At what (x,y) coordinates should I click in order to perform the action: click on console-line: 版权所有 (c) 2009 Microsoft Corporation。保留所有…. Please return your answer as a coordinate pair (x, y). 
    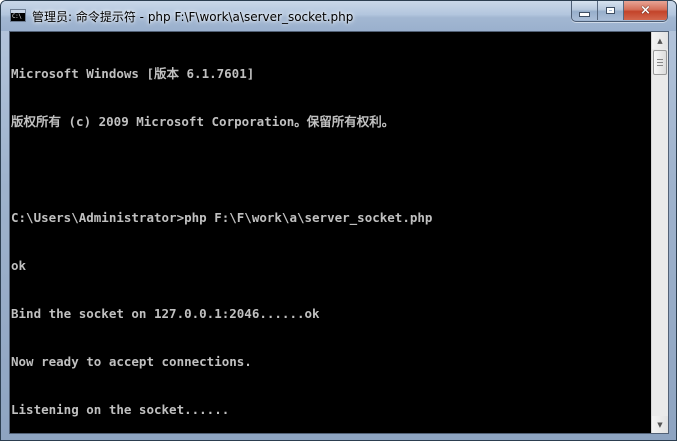
    Looking at the image, I should click on (203, 121).